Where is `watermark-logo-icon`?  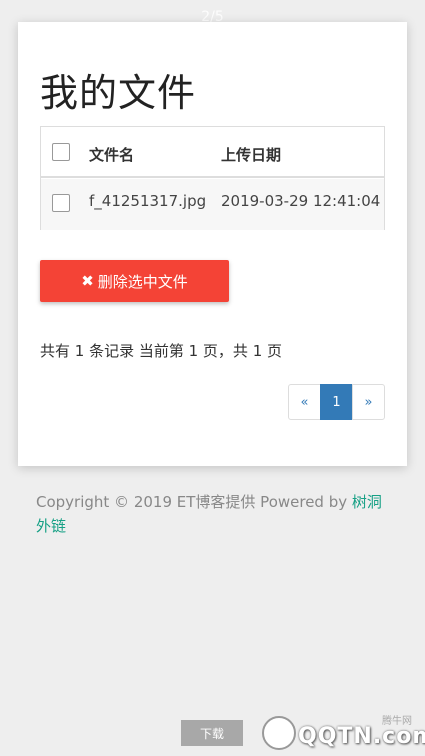 watermark-logo-icon is located at coordinates (279, 733).